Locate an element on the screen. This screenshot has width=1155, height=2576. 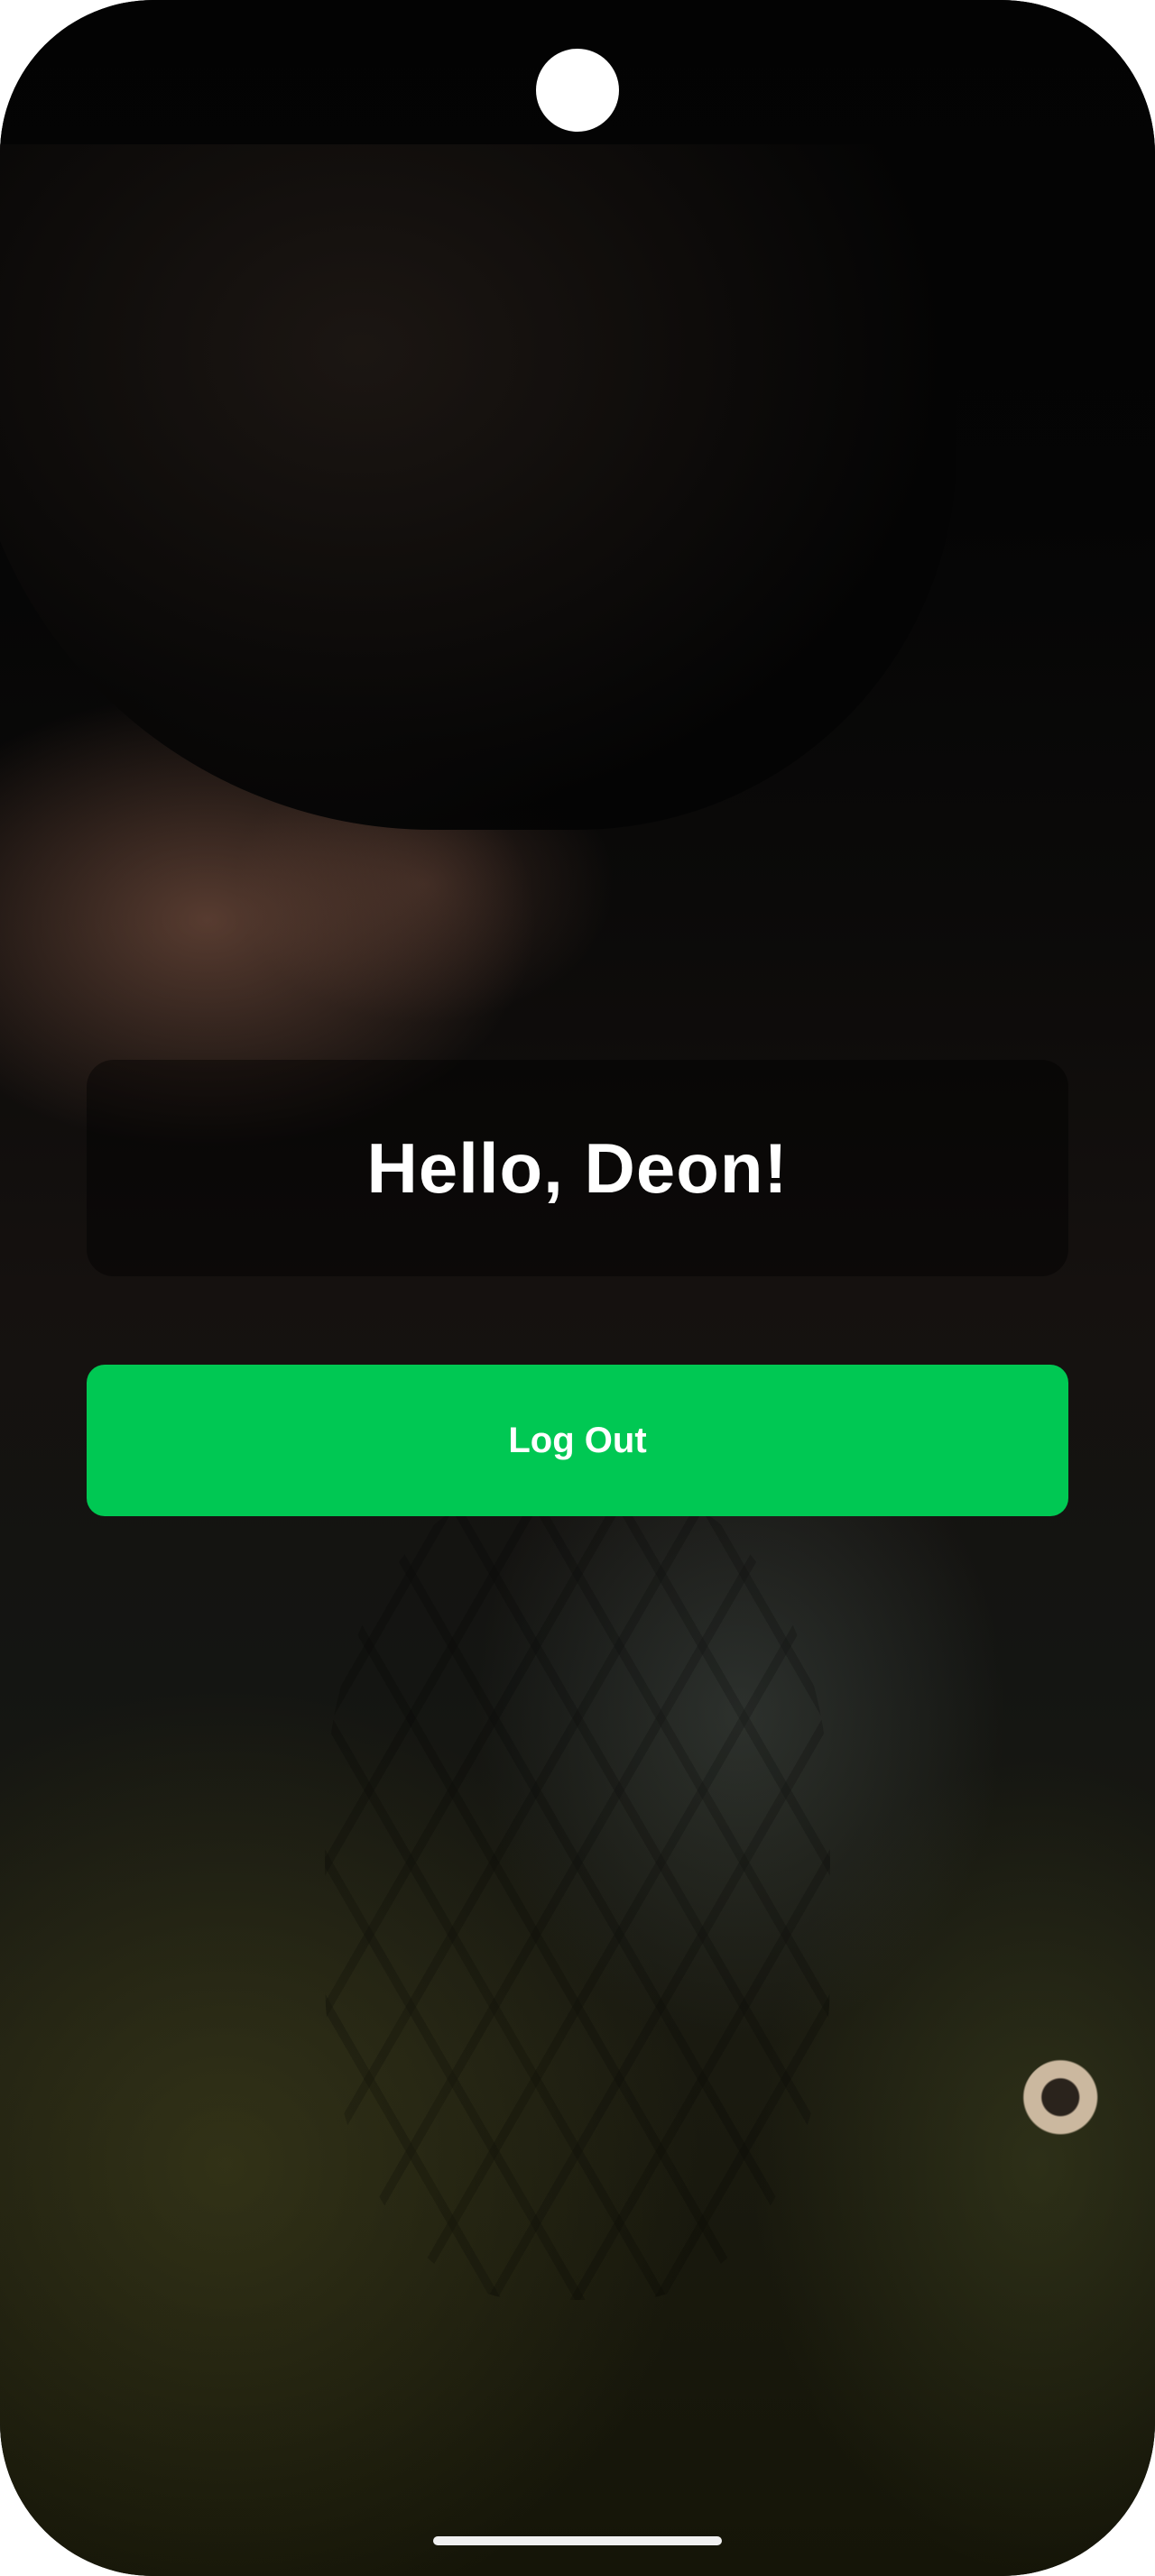
home-indicator is located at coordinates (577, 2540).